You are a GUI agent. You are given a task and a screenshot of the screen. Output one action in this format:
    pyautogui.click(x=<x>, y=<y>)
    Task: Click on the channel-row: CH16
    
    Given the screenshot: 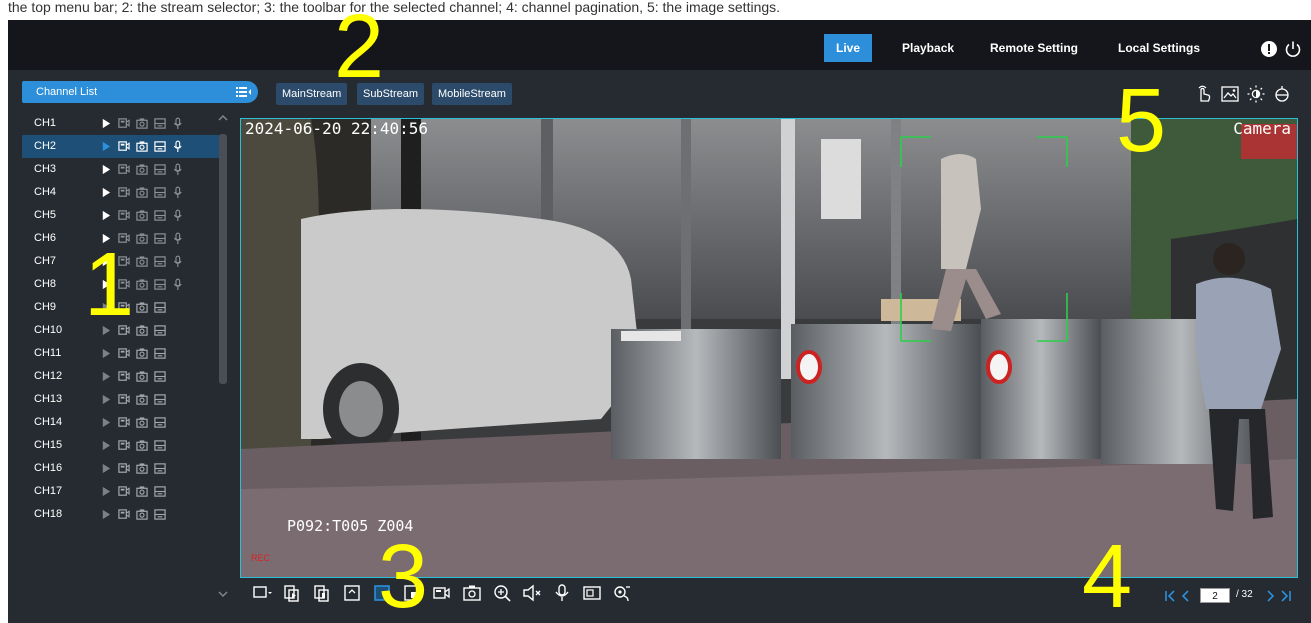 What is the action you would take?
    pyautogui.click(x=124, y=468)
    